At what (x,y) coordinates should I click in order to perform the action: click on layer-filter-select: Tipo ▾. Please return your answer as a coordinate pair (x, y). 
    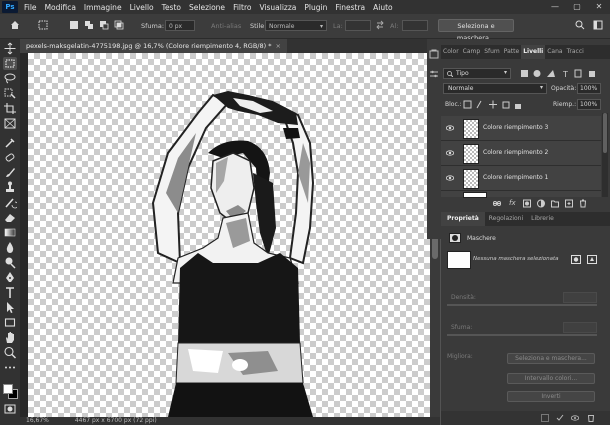
    Looking at the image, I should click on (477, 73).